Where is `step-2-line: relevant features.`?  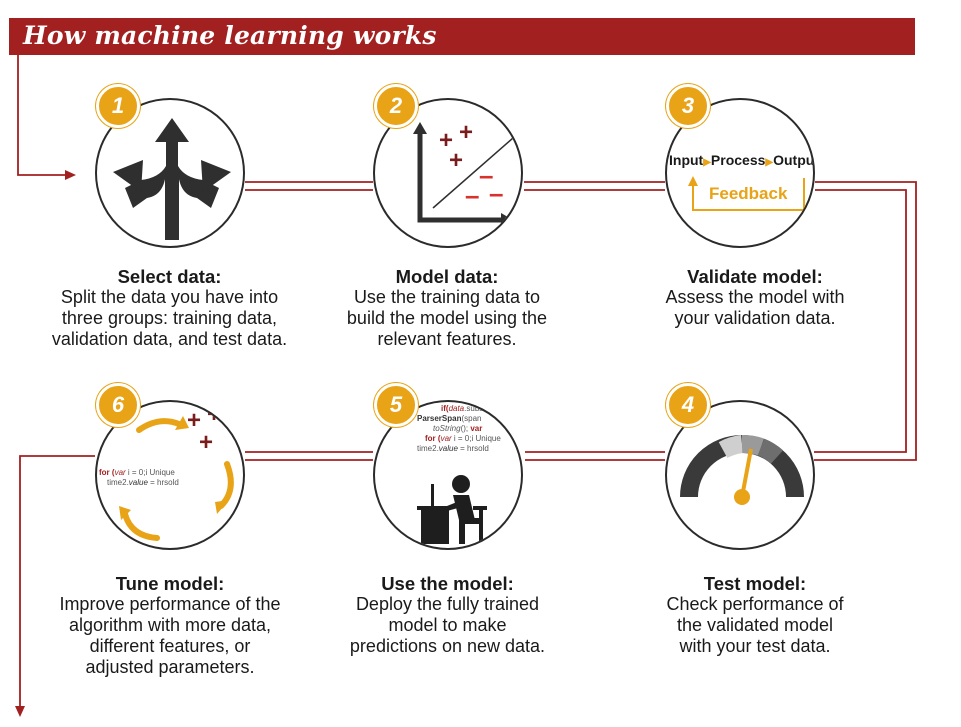 step-2-line: relevant features. is located at coordinates (447, 339).